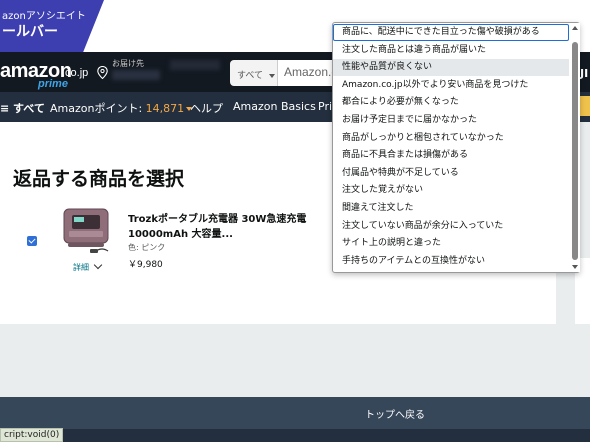 The height and width of the screenshot is (442, 590). What do you see at coordinates (32, 241) in the screenshot?
I see `item-select-checkbox` at bounding box center [32, 241].